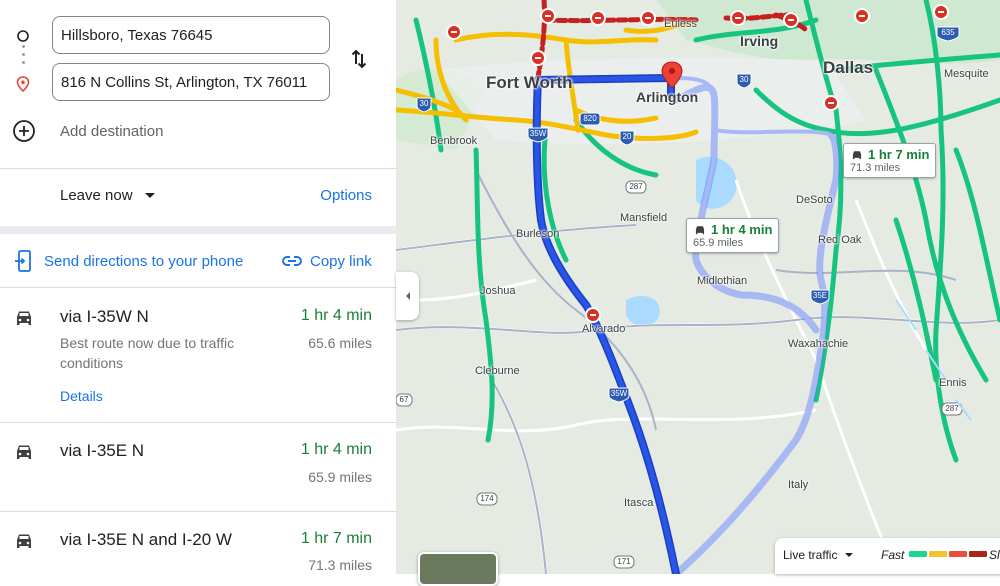  What do you see at coordinates (722, 281) in the screenshot?
I see `city-label-midlothian: Midlothian` at bounding box center [722, 281].